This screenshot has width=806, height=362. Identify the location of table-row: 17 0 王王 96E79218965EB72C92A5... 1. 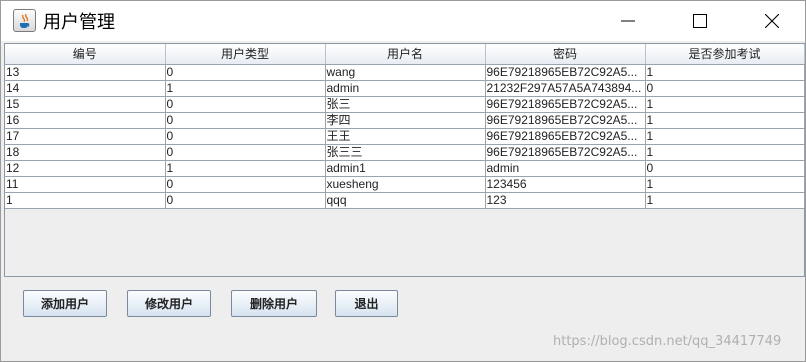
(405, 136).